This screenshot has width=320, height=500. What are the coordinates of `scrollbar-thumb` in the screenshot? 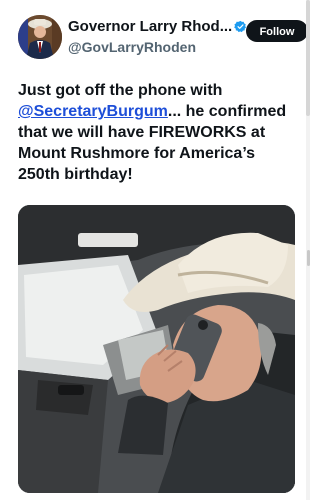 It's located at (308, 58).